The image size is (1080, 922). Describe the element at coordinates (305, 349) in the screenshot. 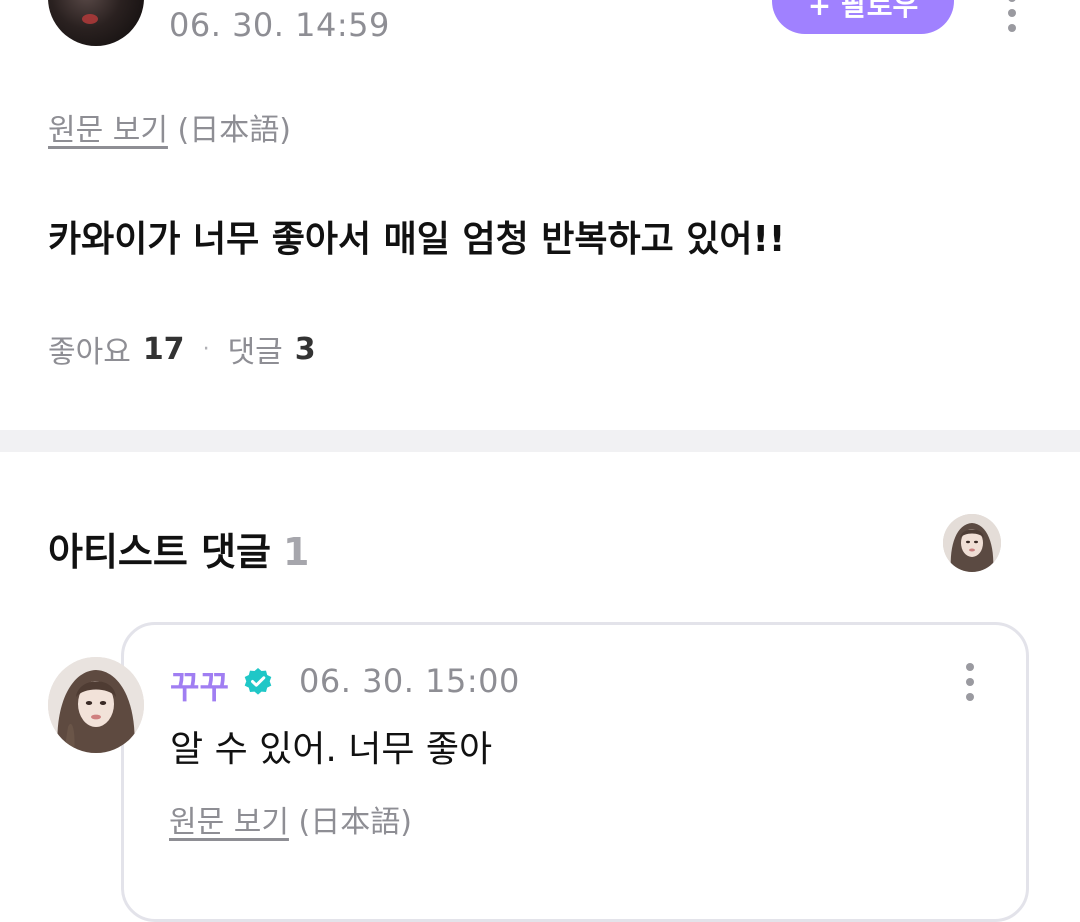

I see `comments-count: 3` at that location.